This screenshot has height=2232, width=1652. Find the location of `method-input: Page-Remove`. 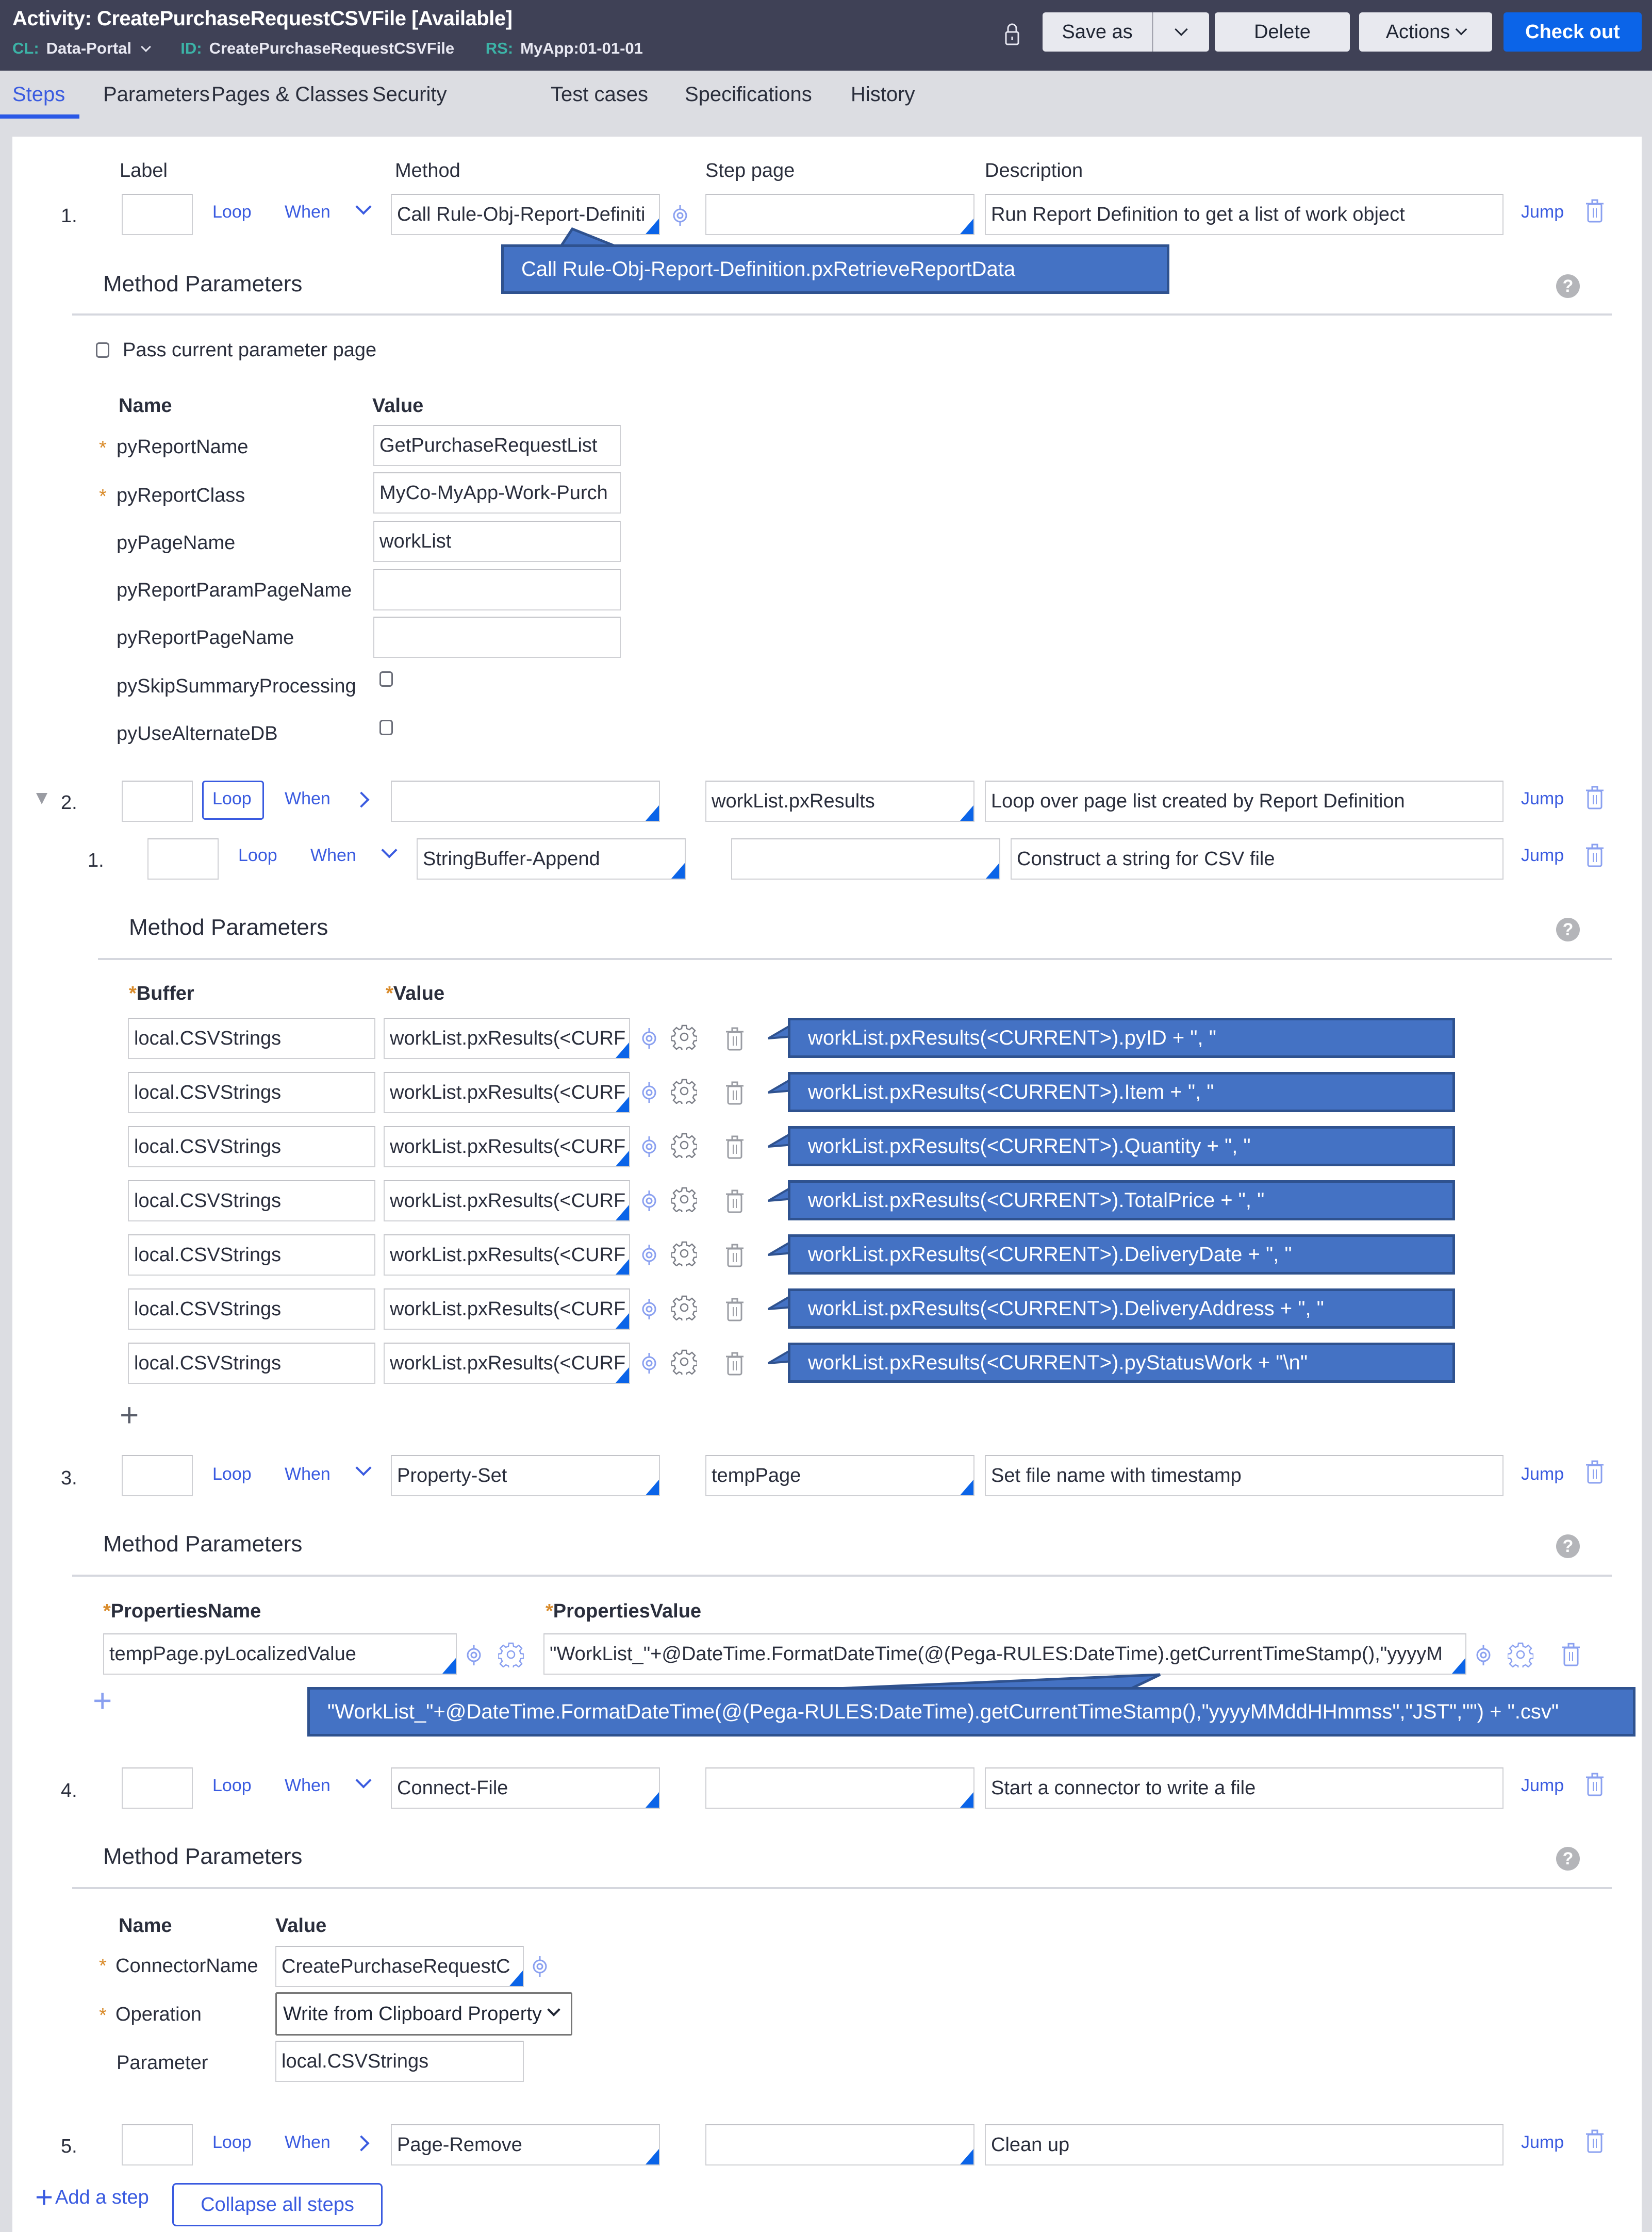

method-input: Page-Remove is located at coordinates (525, 2144).